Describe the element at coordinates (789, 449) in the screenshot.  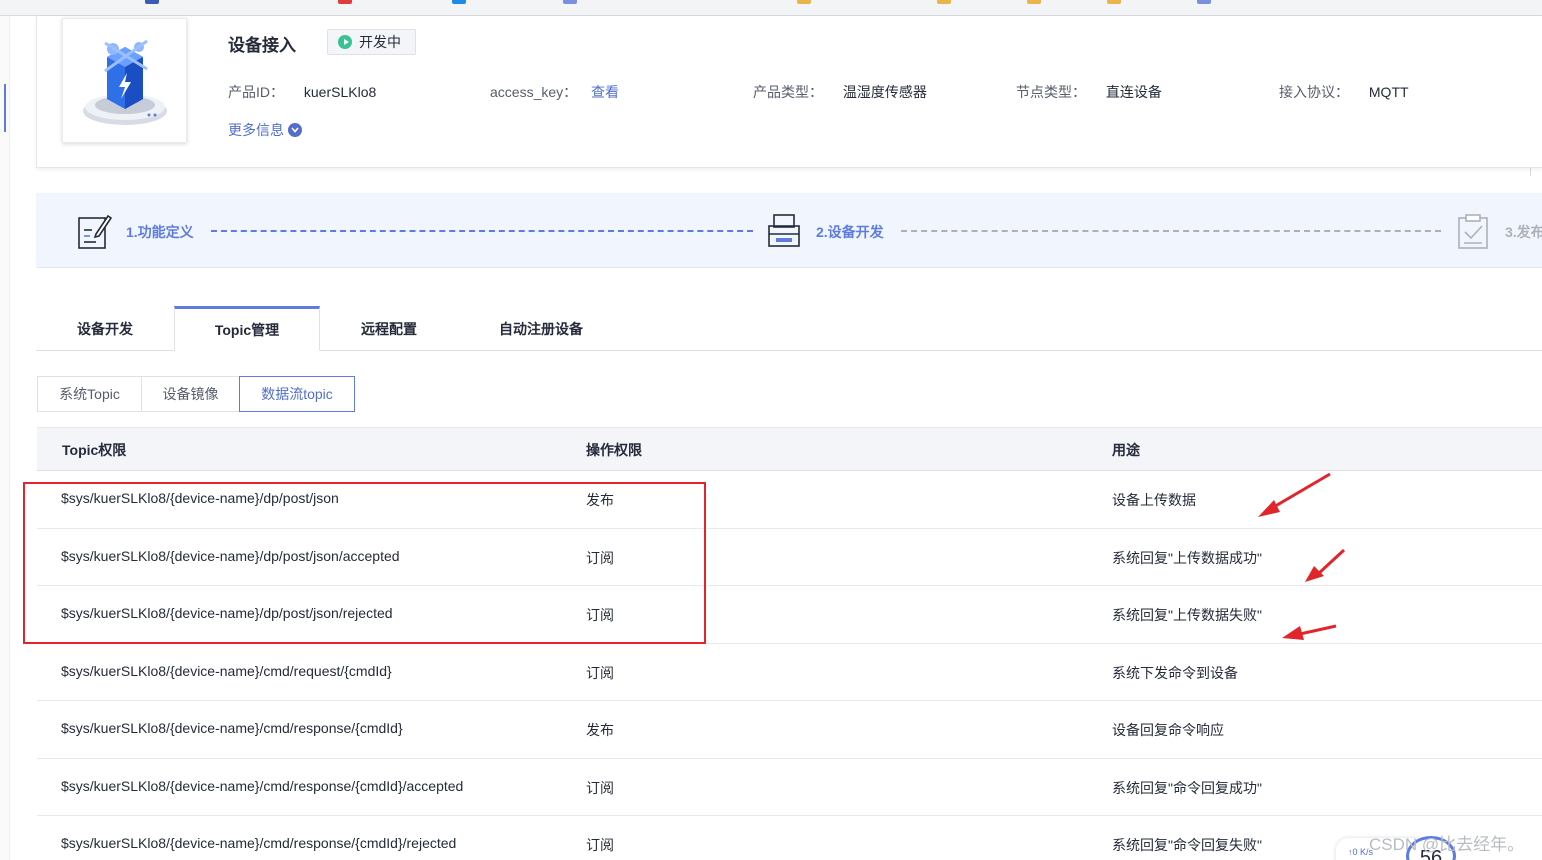
I see `topic-table-header` at that location.